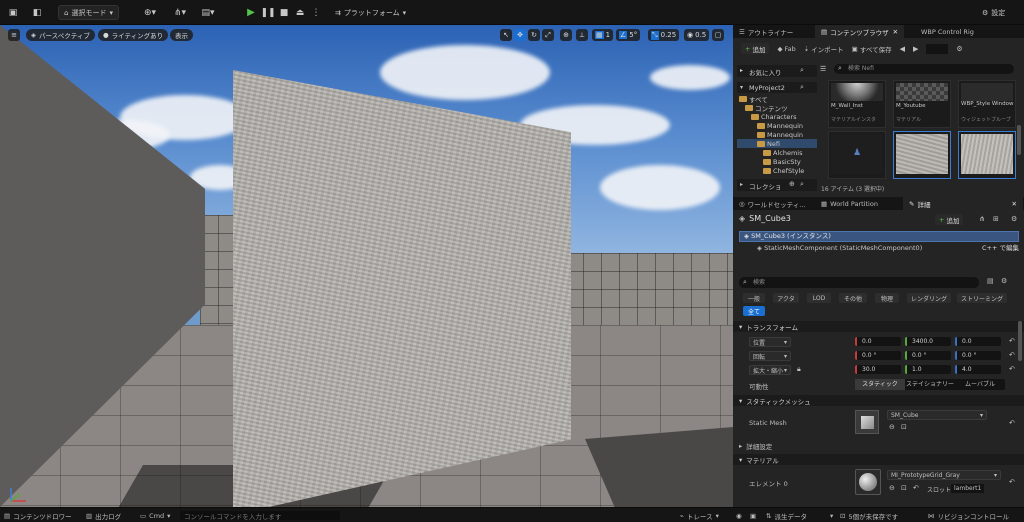  What do you see at coordinates (928, 369) in the screenshot?
I see `scale-y-input: 1.0` at bounding box center [928, 369].